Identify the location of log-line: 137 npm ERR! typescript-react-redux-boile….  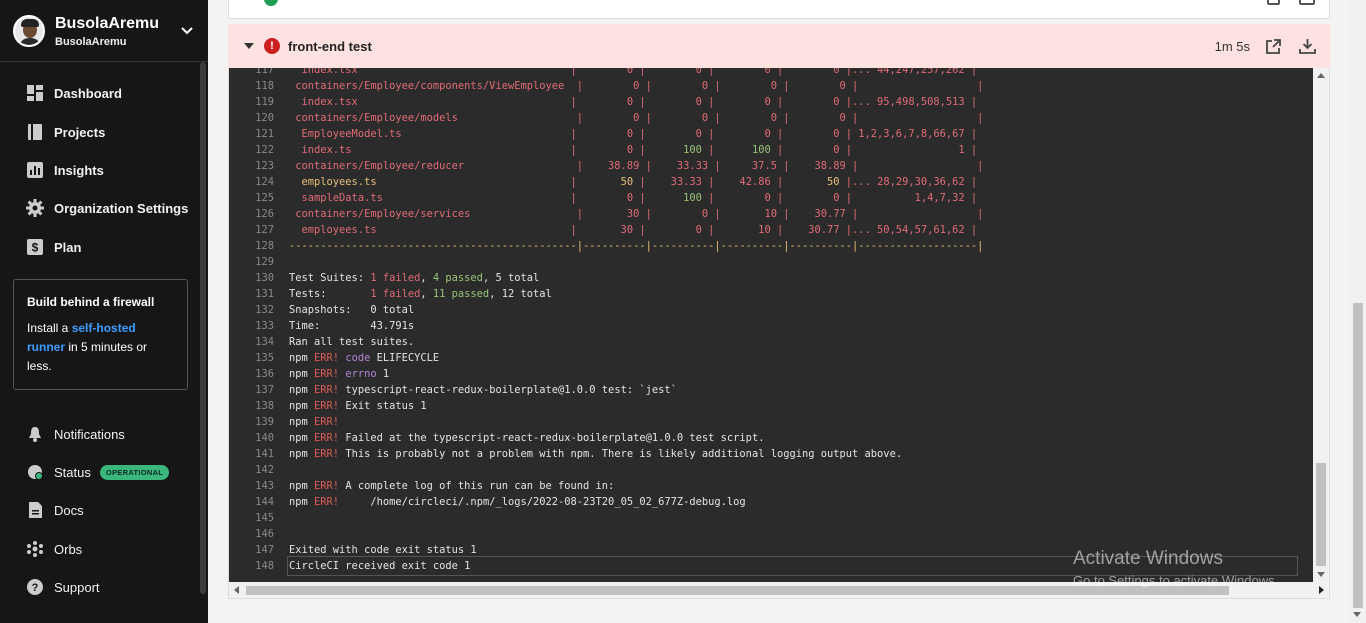
(762, 390).